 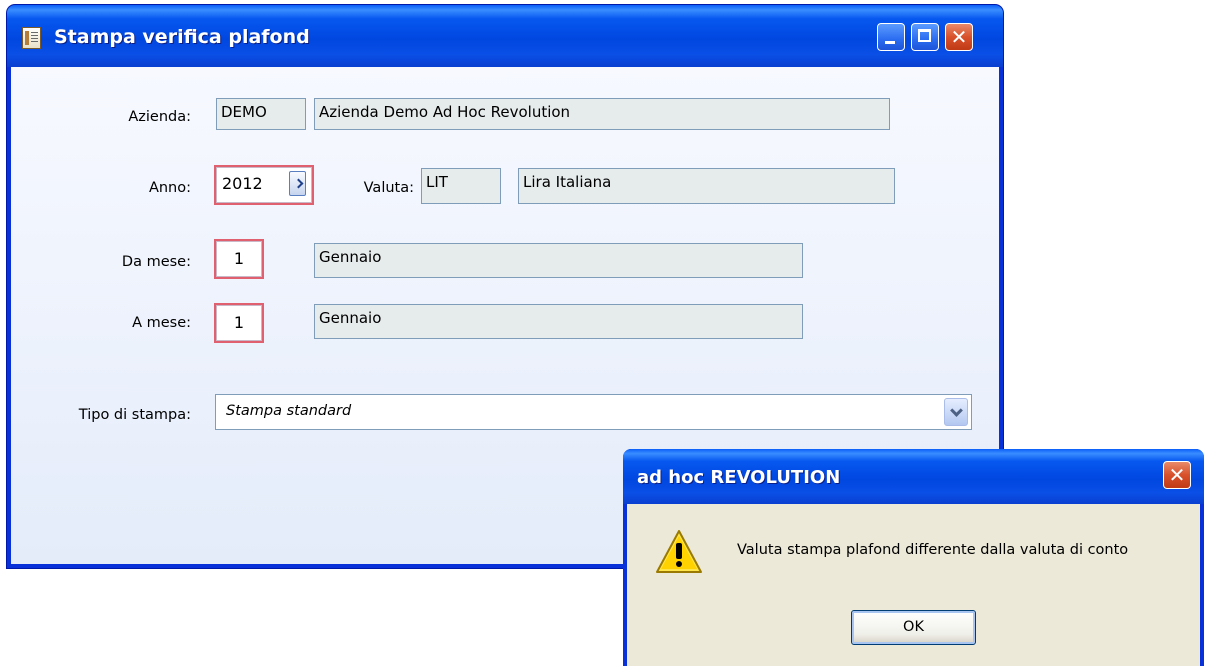 I want to click on ok-button: OK, so click(x=913, y=627).